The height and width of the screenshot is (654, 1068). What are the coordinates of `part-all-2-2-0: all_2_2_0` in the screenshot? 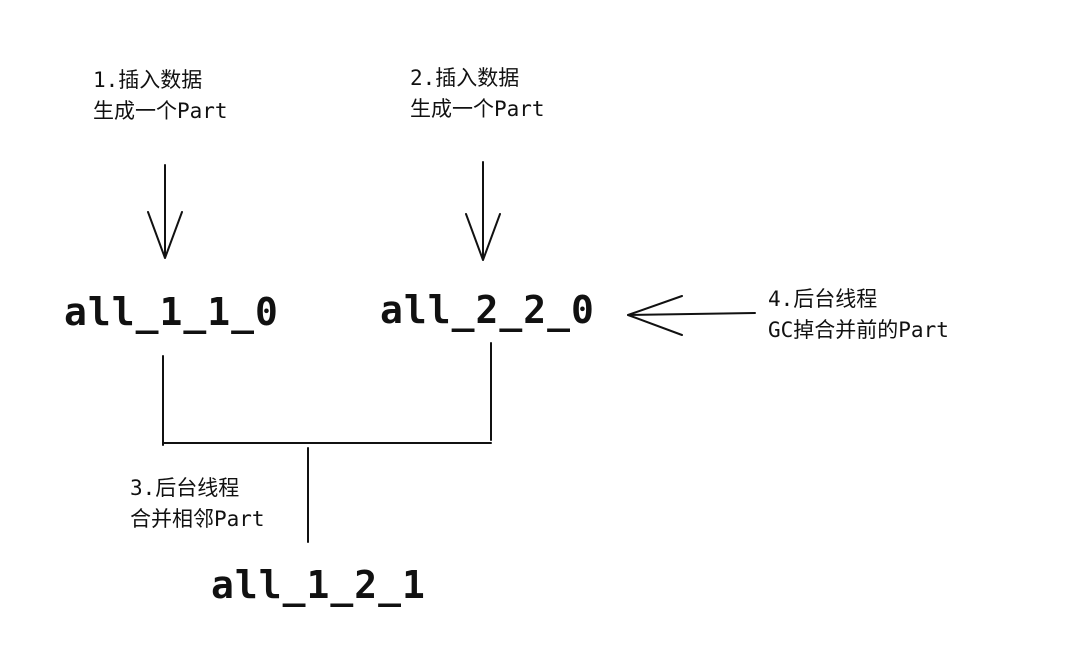 It's located at (487, 310).